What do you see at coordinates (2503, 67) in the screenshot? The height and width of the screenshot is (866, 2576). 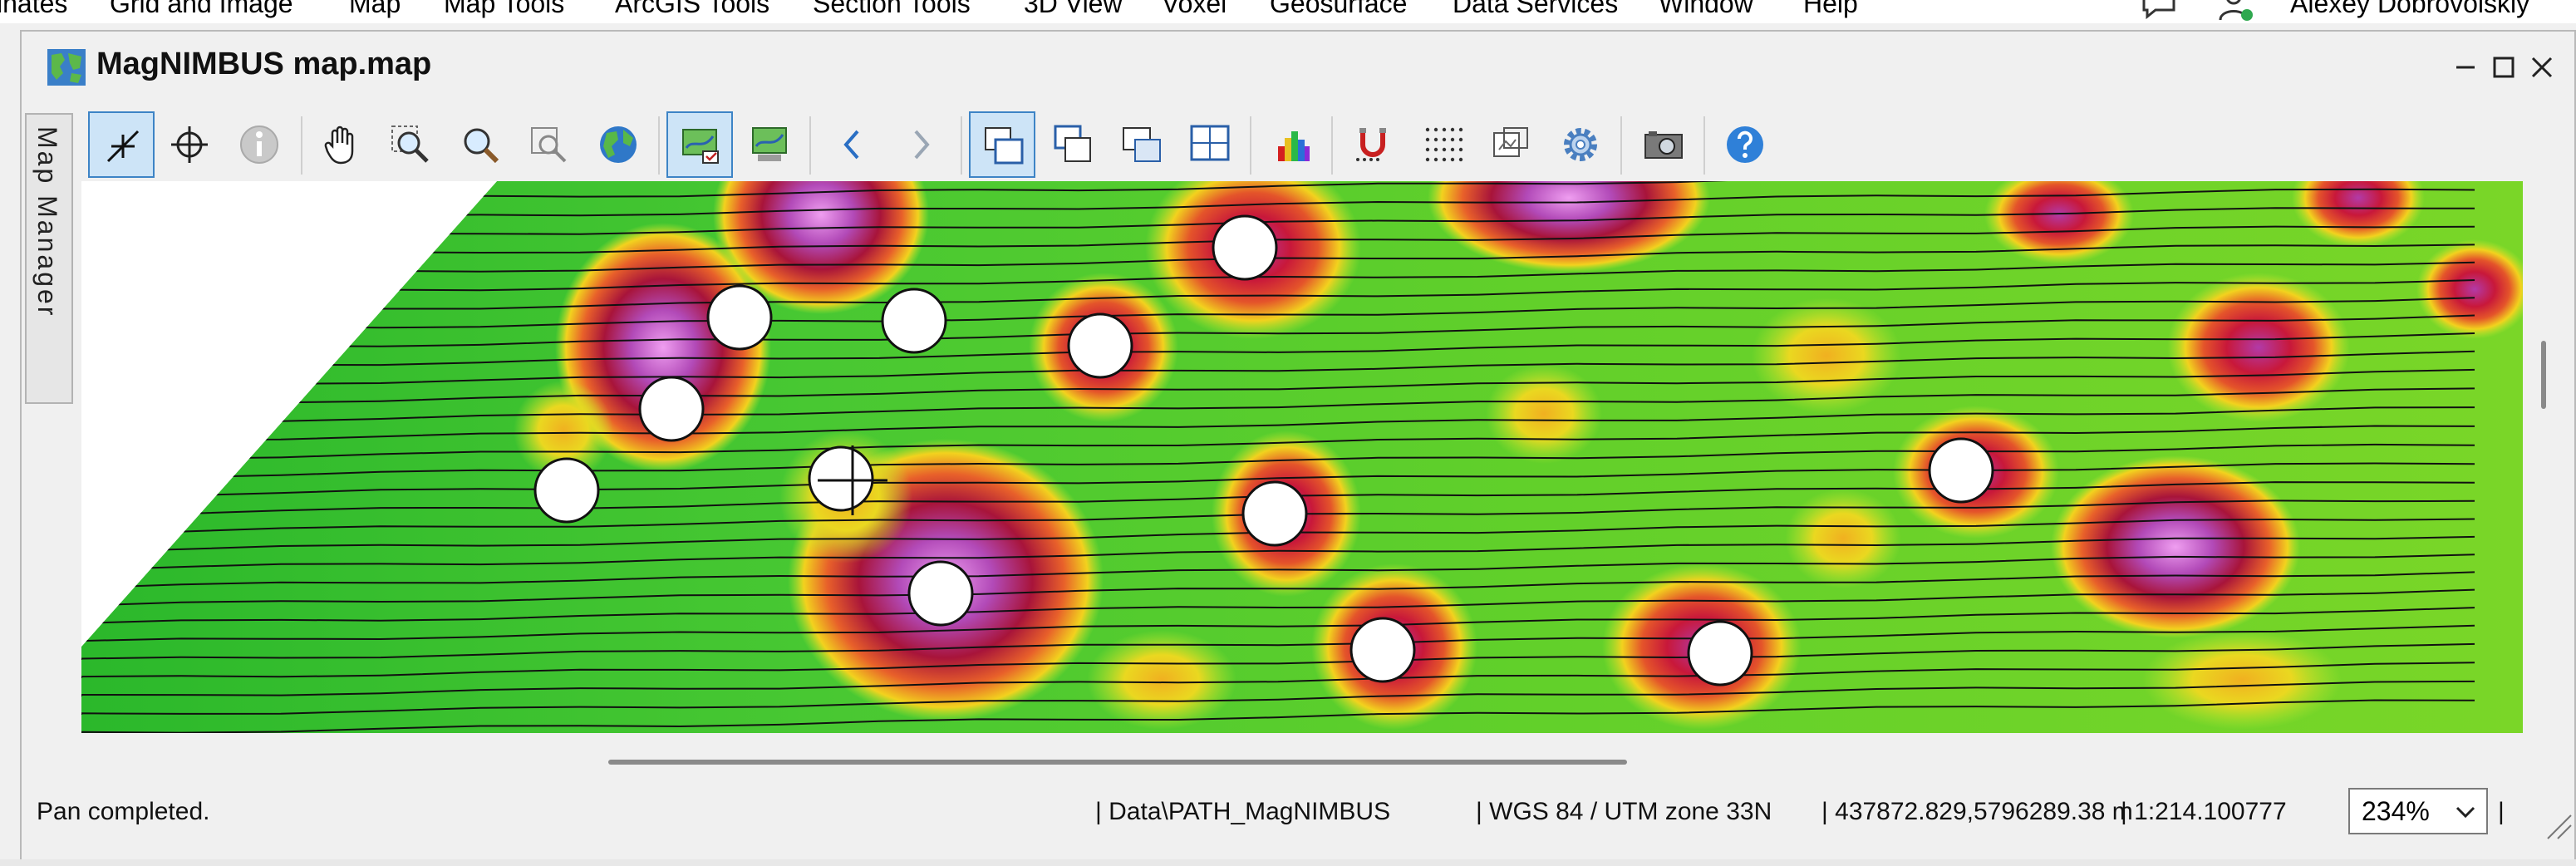 I see `maximize-icon` at bounding box center [2503, 67].